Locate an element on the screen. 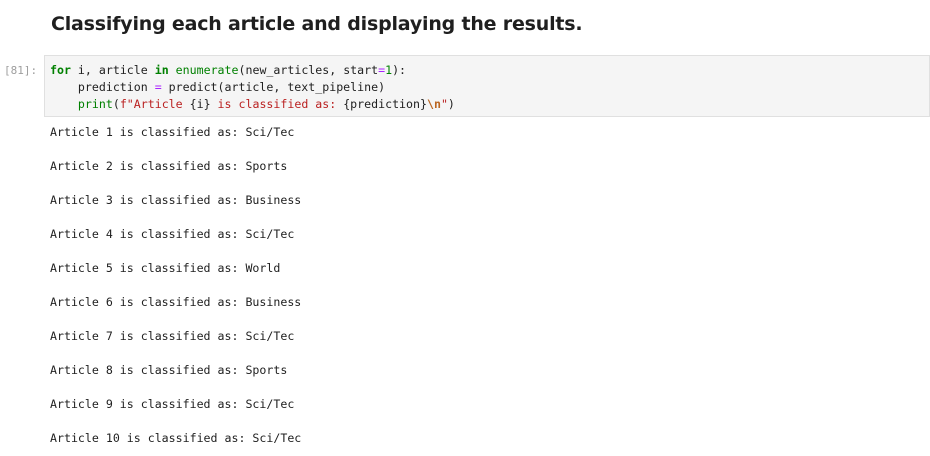  code-token: ) is located at coordinates (451, 104).